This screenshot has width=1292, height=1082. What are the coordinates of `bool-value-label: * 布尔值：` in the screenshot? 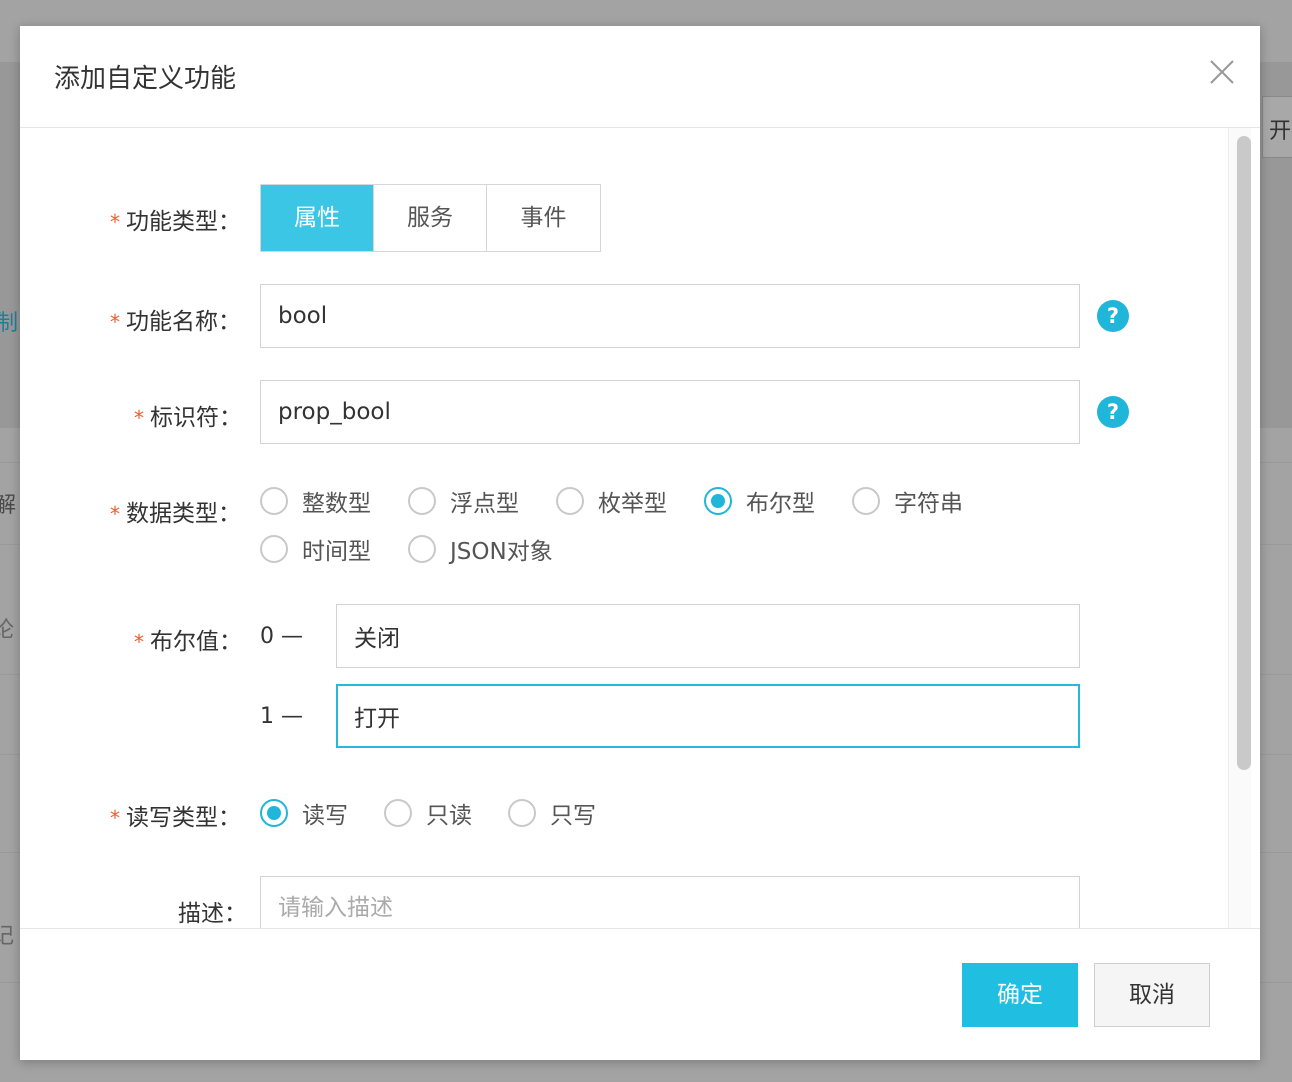 It's located at (188, 642).